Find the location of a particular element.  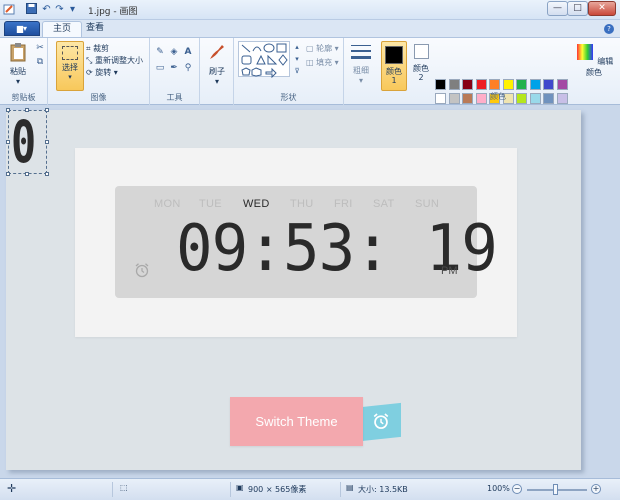

brush-icon is located at coordinates (217, 52).